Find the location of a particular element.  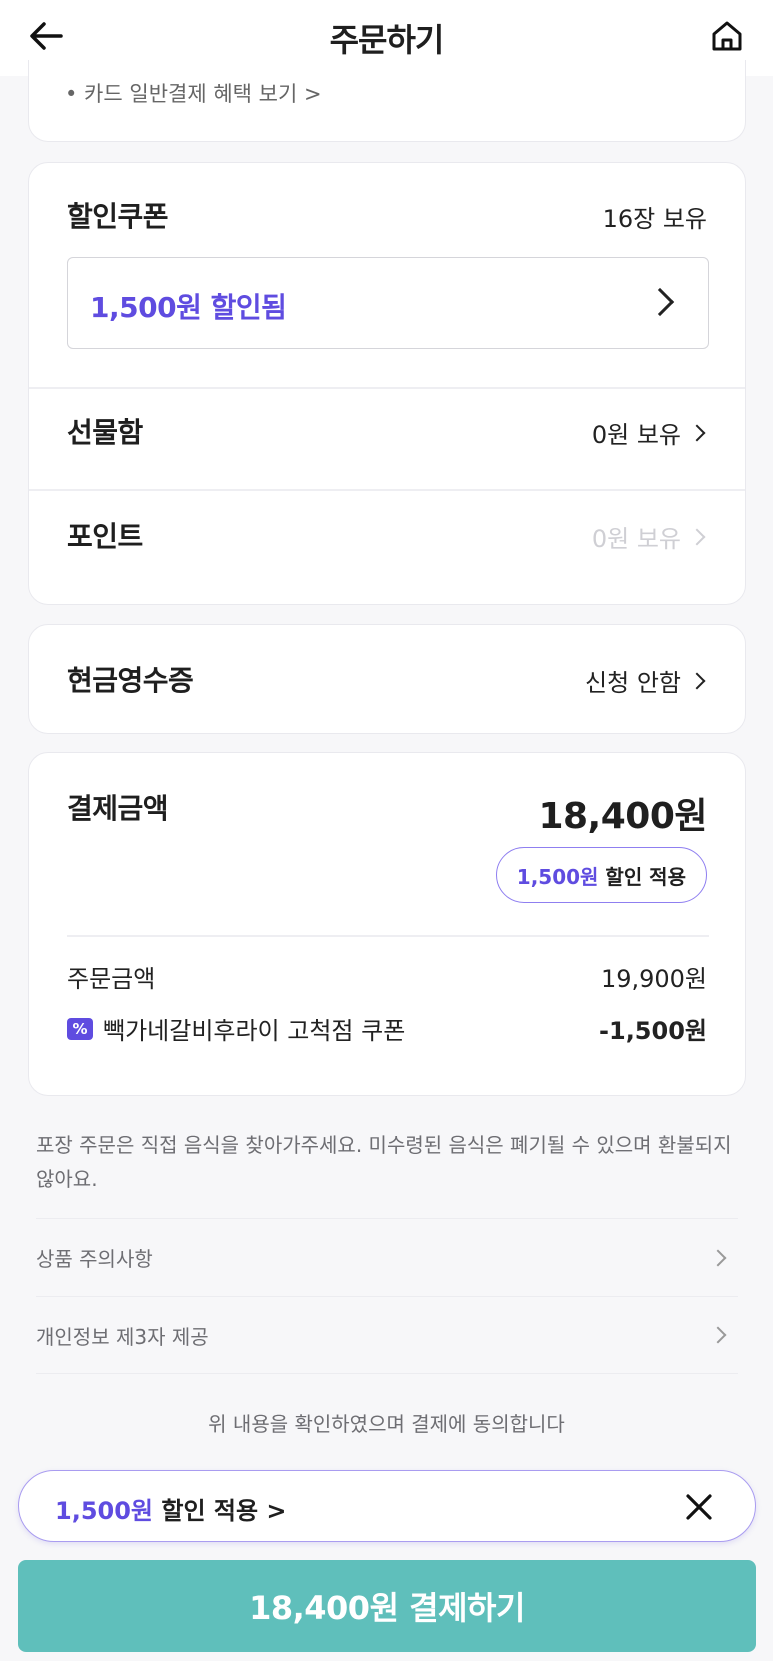

cash-receipt-title: 현금영수증 is located at coordinates (130, 680).